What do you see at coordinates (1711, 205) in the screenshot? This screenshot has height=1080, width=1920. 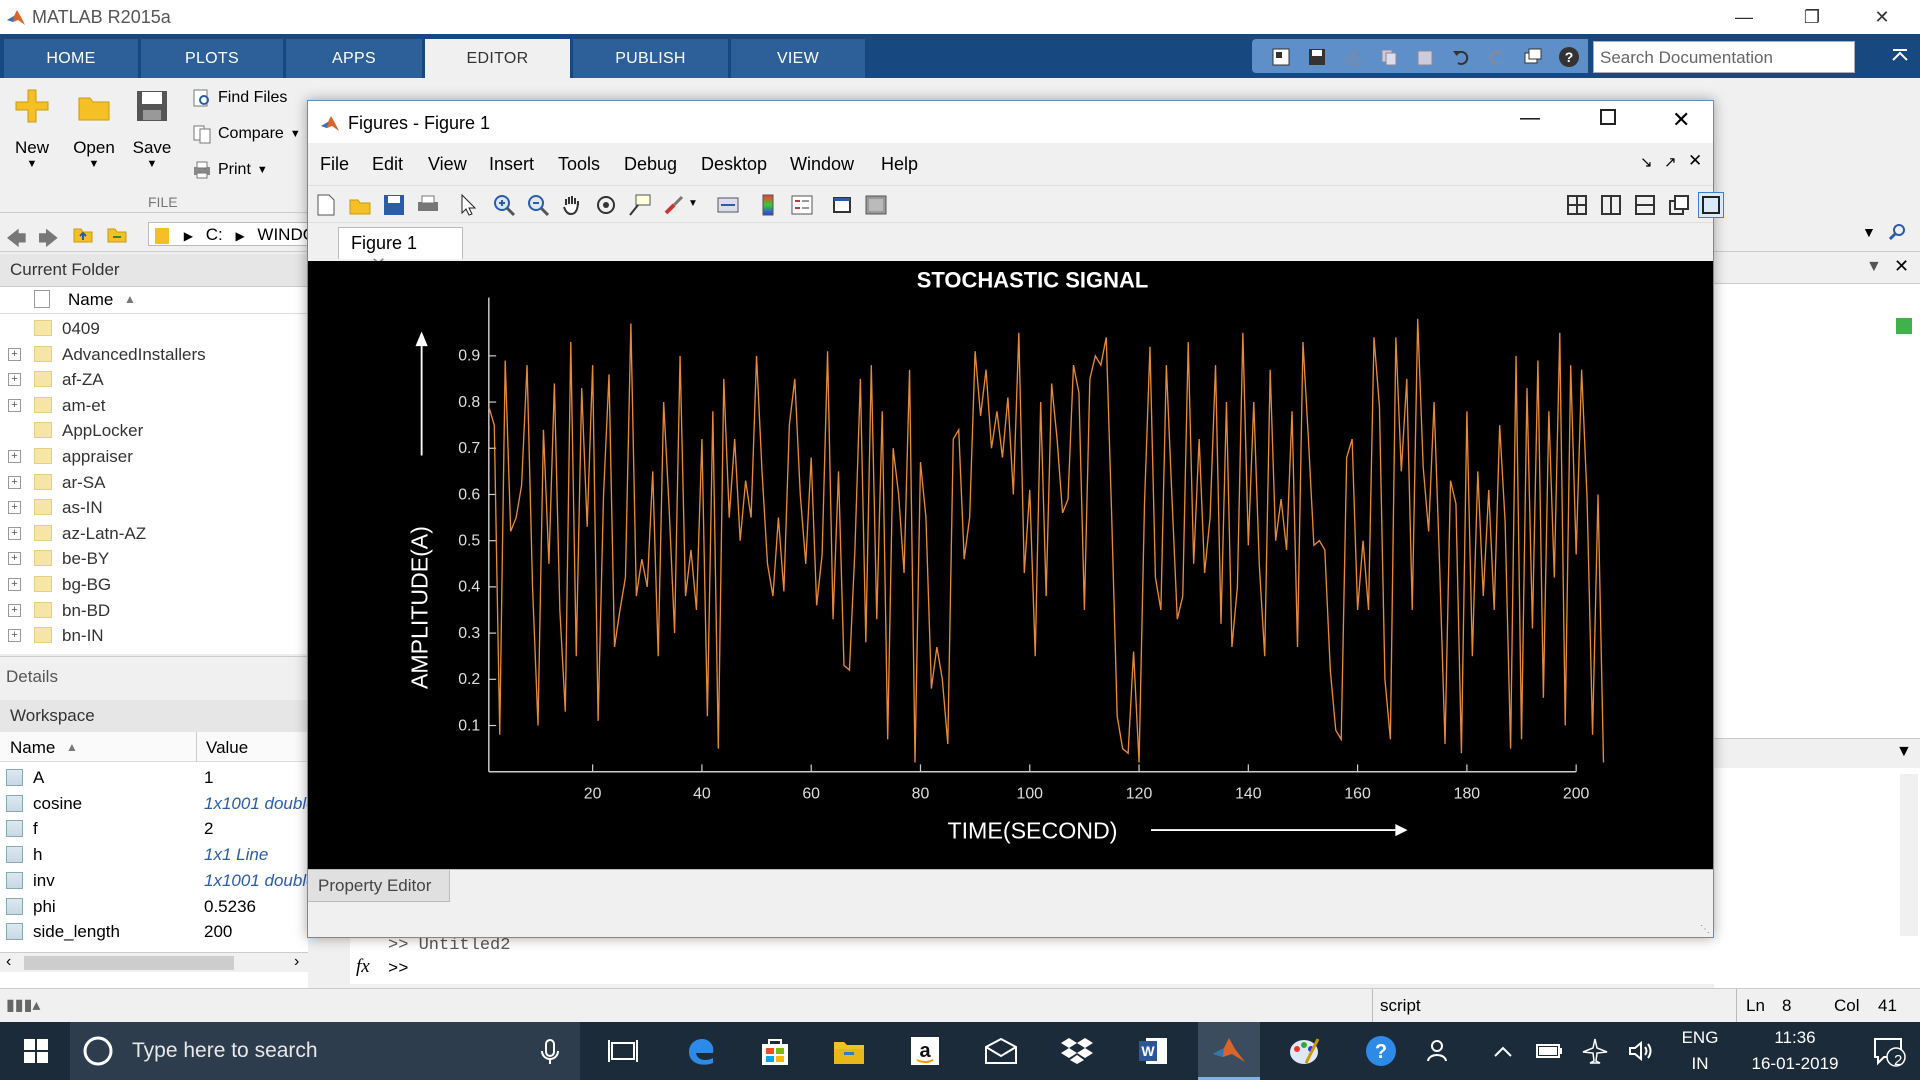 I see `maximize-figure-icon` at bounding box center [1711, 205].